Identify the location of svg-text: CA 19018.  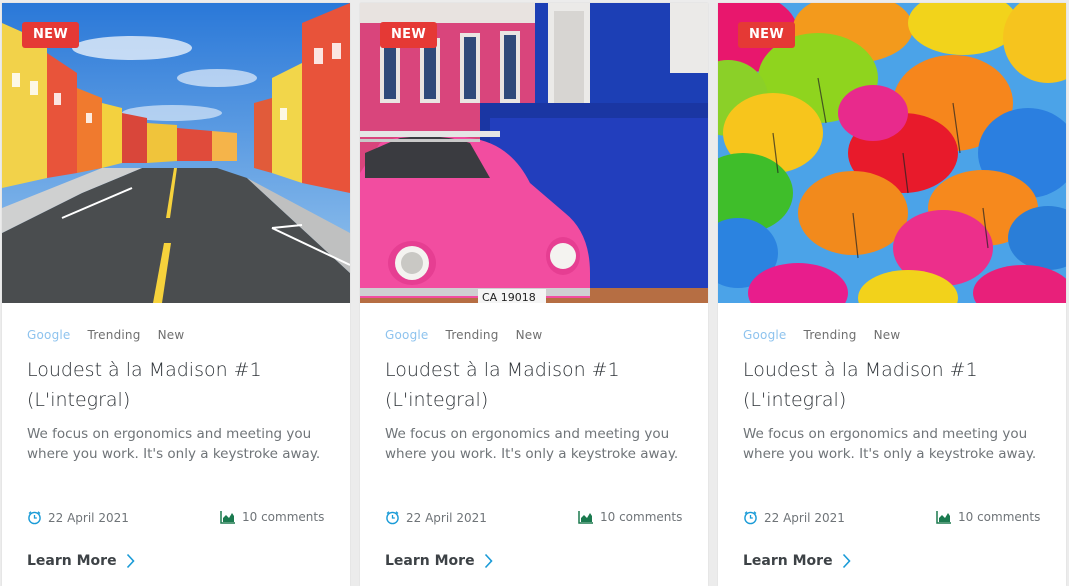
(509, 297).